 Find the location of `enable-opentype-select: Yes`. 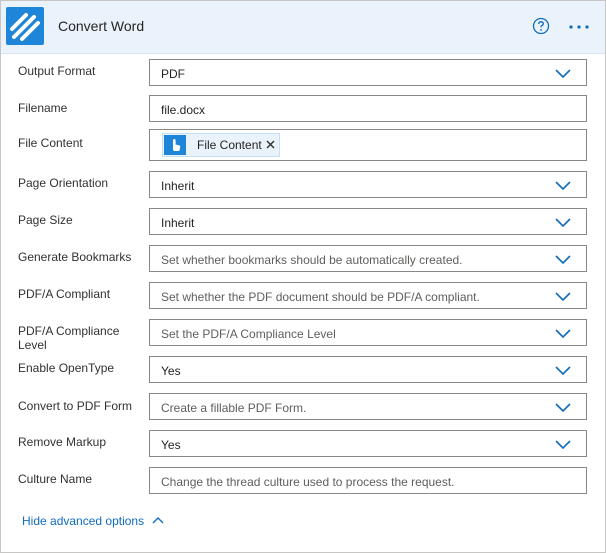

enable-opentype-select: Yes is located at coordinates (368, 369).